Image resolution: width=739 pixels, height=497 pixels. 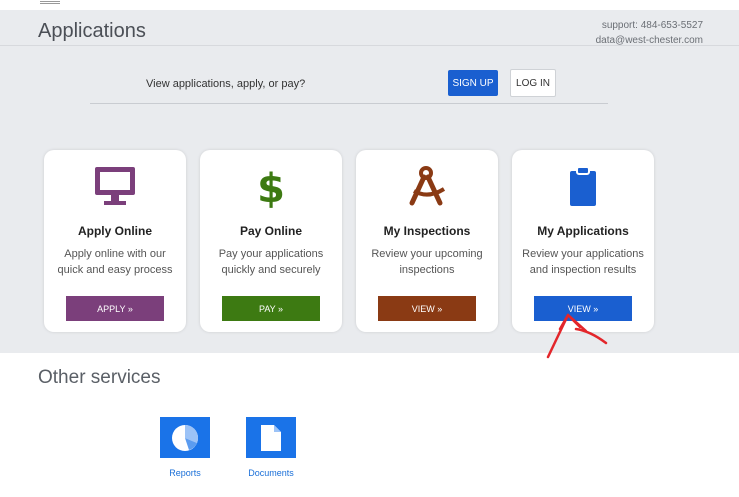 I want to click on card-title: Apply Online, so click(x=114, y=231).